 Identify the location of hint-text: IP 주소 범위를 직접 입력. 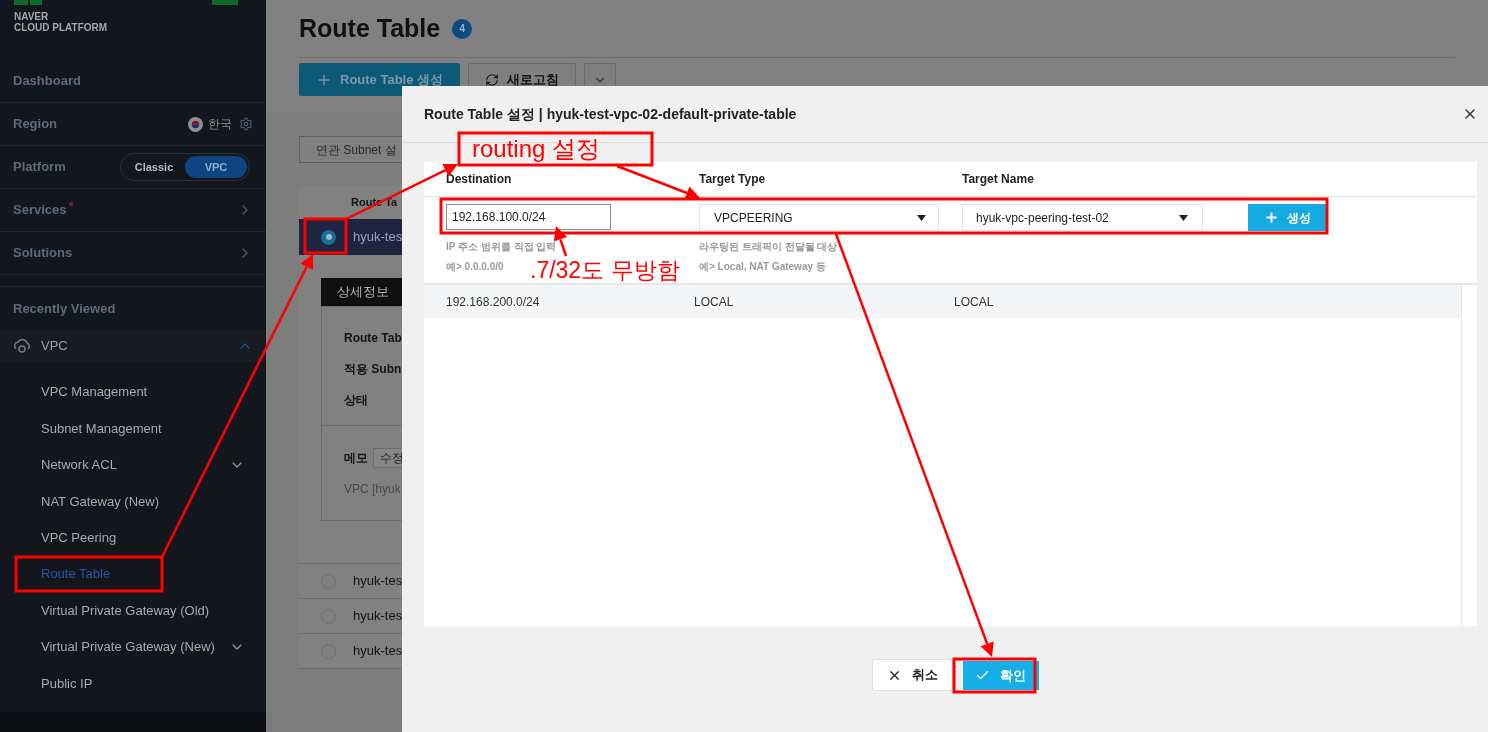
(501, 247).